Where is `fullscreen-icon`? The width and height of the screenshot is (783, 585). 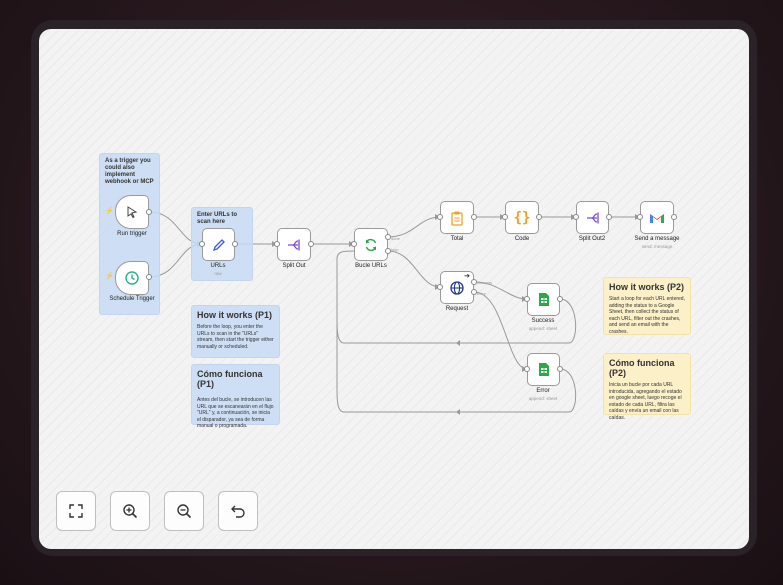
fullscreen-icon is located at coordinates (76, 511).